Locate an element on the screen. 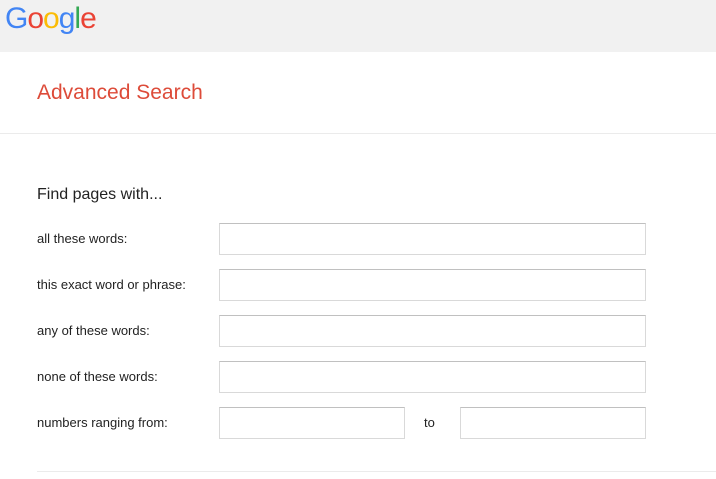  logo-letter-o2: o is located at coordinates (51, 18).